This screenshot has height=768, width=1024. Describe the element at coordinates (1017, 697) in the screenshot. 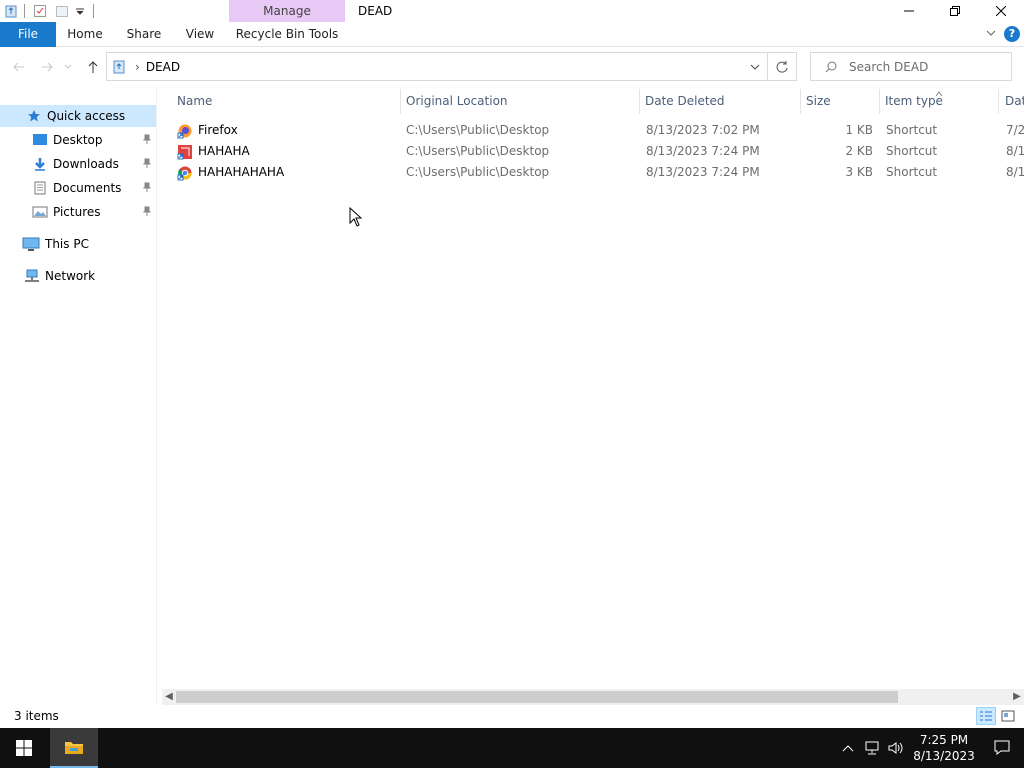

I see `scroll-right-arrow-icon: ▶` at that location.